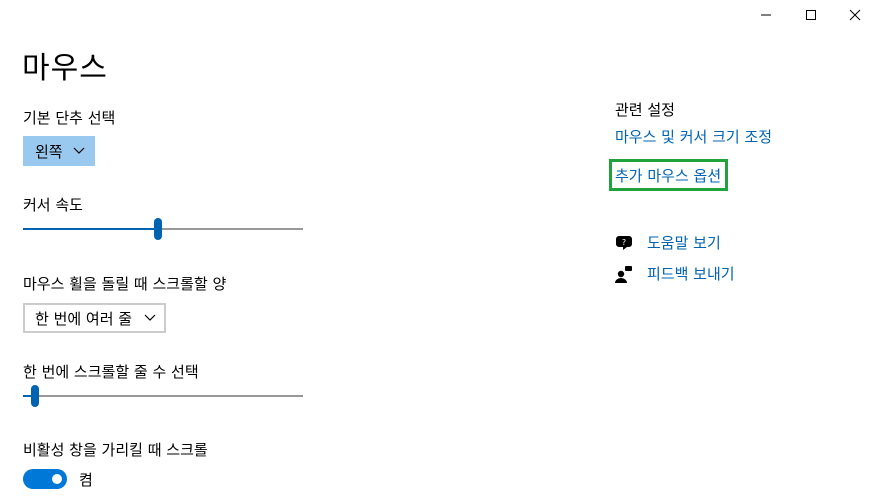 The width and height of the screenshot is (878, 498). I want to click on help-chat-icon: ?, so click(624, 243).